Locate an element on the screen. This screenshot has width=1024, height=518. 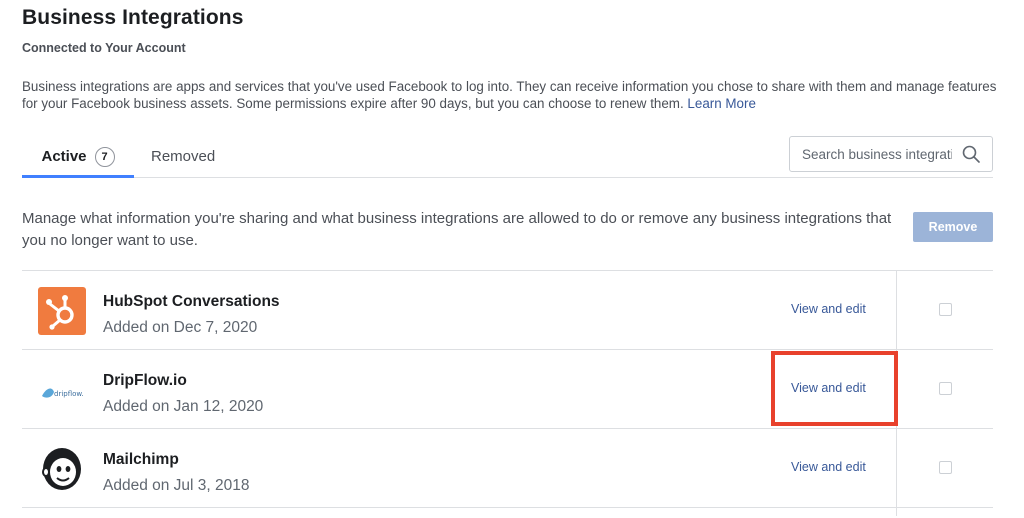
tab-removed-label: Removed is located at coordinates (183, 156).